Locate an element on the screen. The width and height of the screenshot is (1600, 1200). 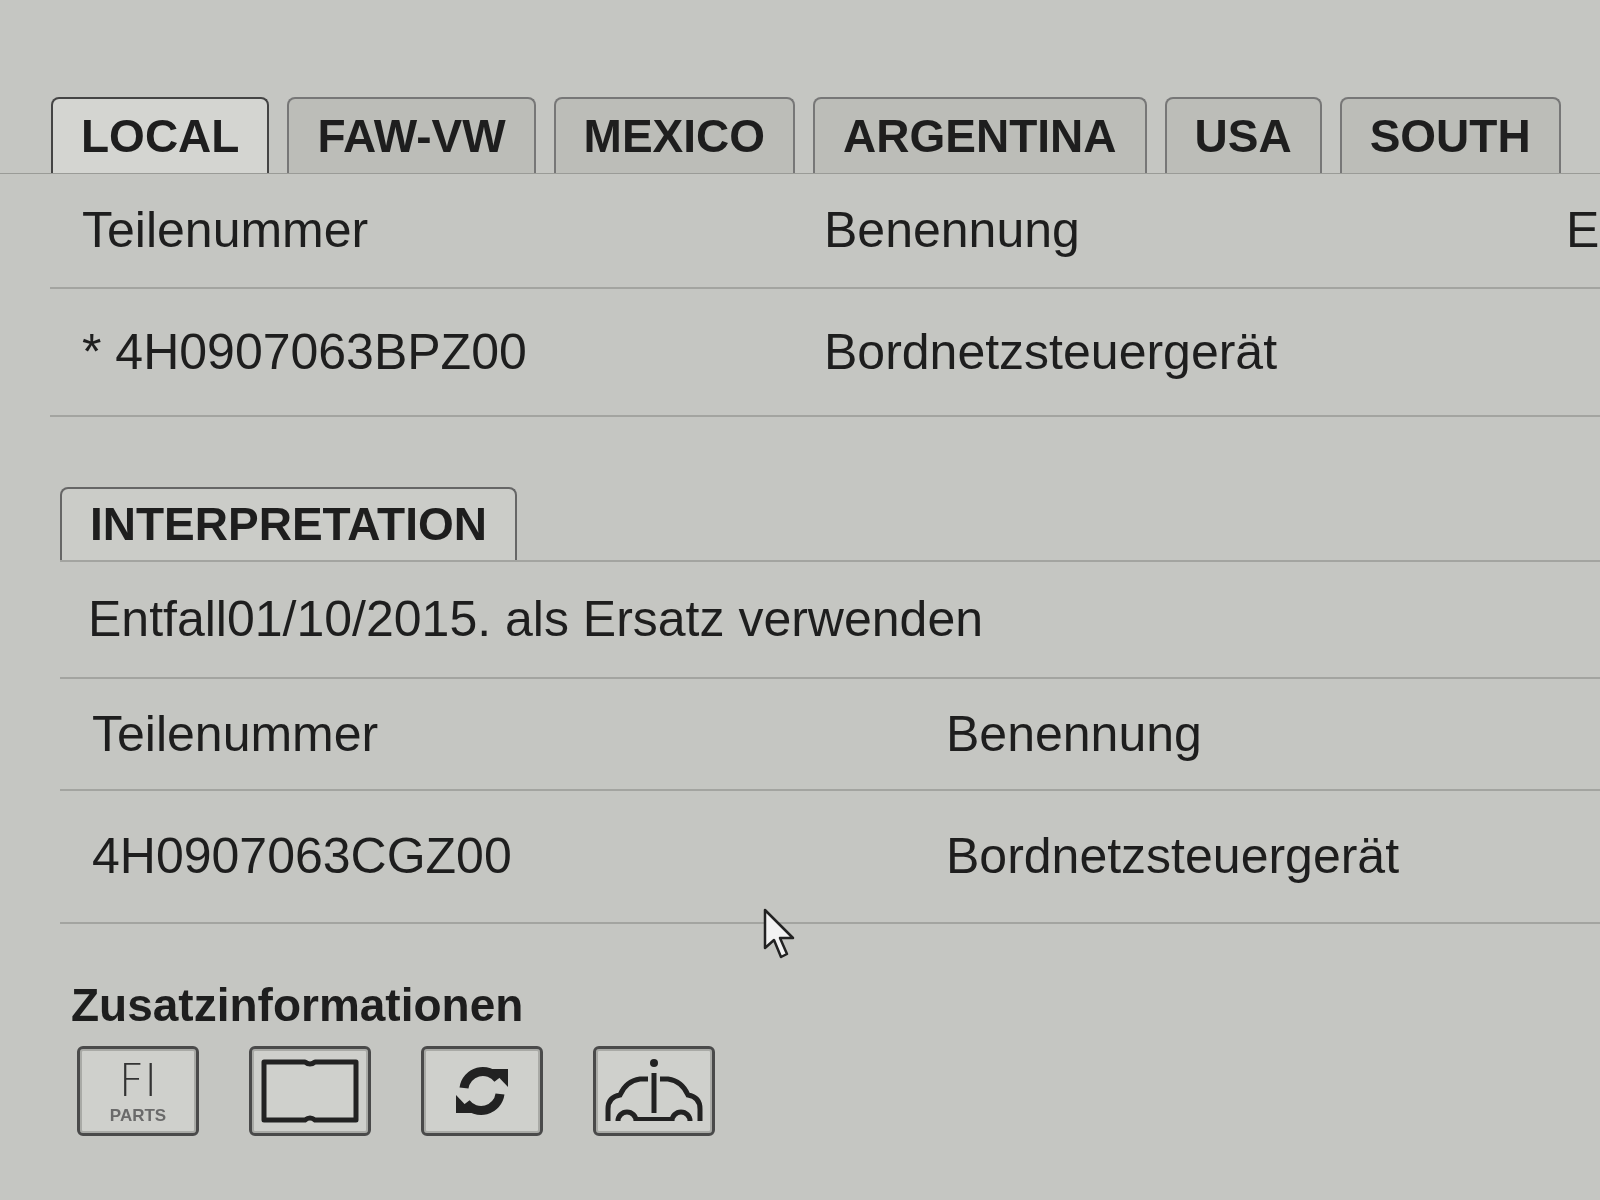
tab: FAW-VW is located at coordinates (411, 135).